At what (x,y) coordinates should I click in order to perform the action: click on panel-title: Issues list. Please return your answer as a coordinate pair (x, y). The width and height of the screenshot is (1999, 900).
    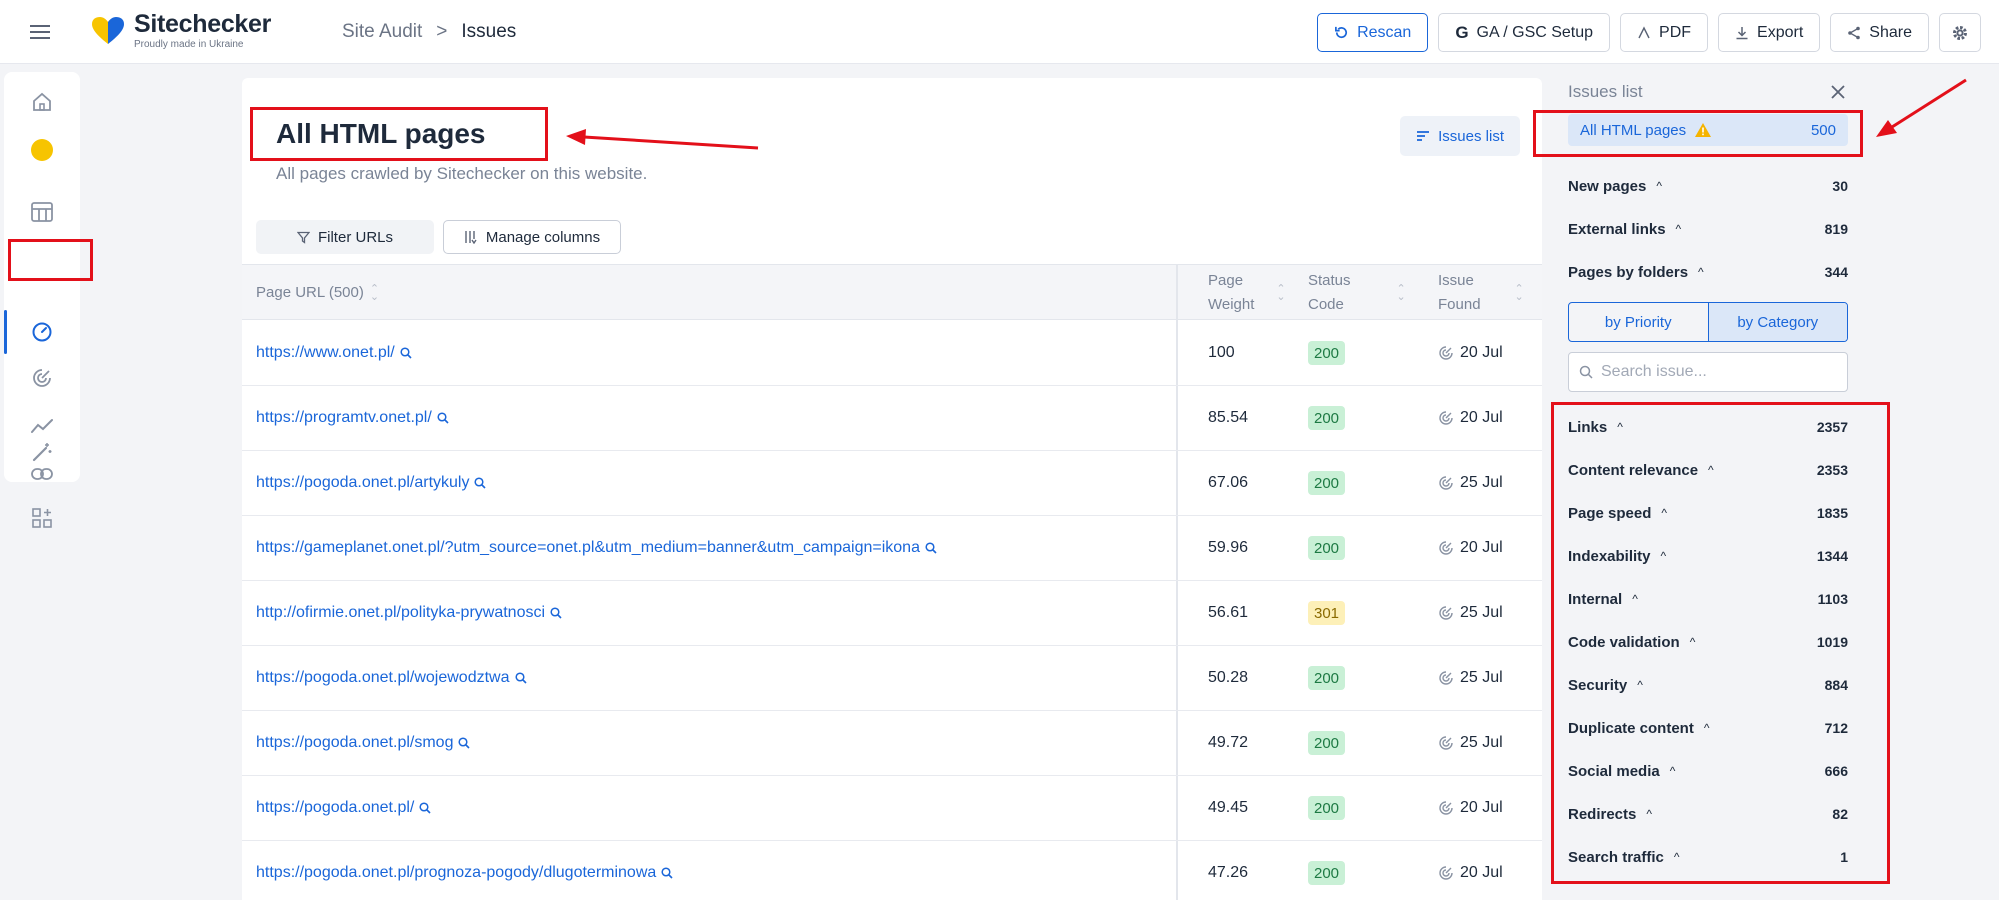
    Looking at the image, I should click on (1605, 91).